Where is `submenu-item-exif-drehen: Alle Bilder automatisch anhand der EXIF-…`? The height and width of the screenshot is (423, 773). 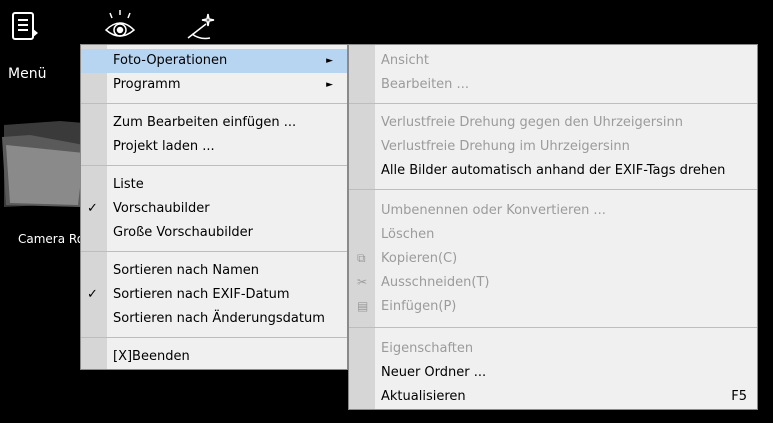 submenu-item-exif-drehen: Alle Bilder automatisch anhand der EXIF-… is located at coordinates (553, 171).